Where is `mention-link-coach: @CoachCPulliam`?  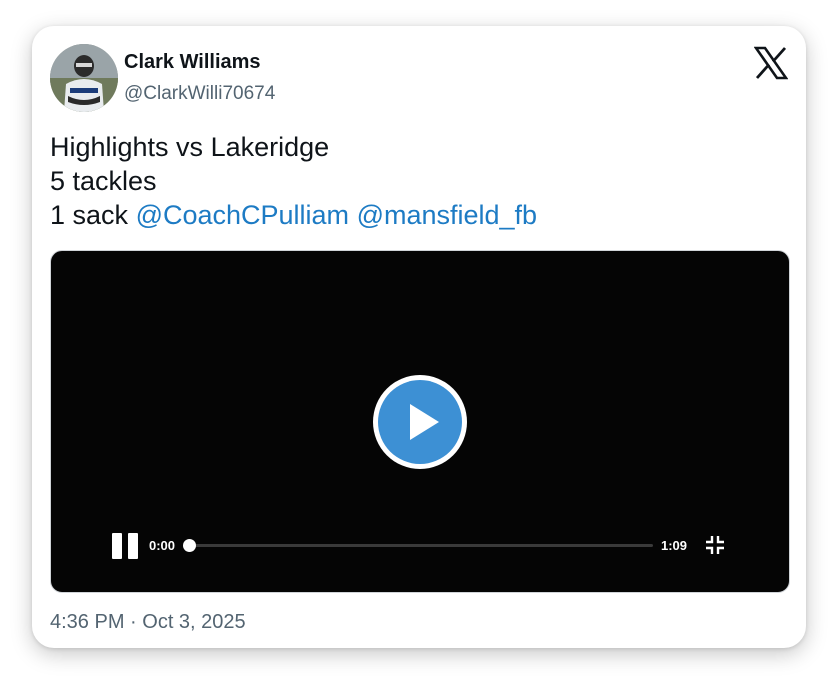
mention-link-coach: @CoachCPulliam is located at coordinates (242, 215).